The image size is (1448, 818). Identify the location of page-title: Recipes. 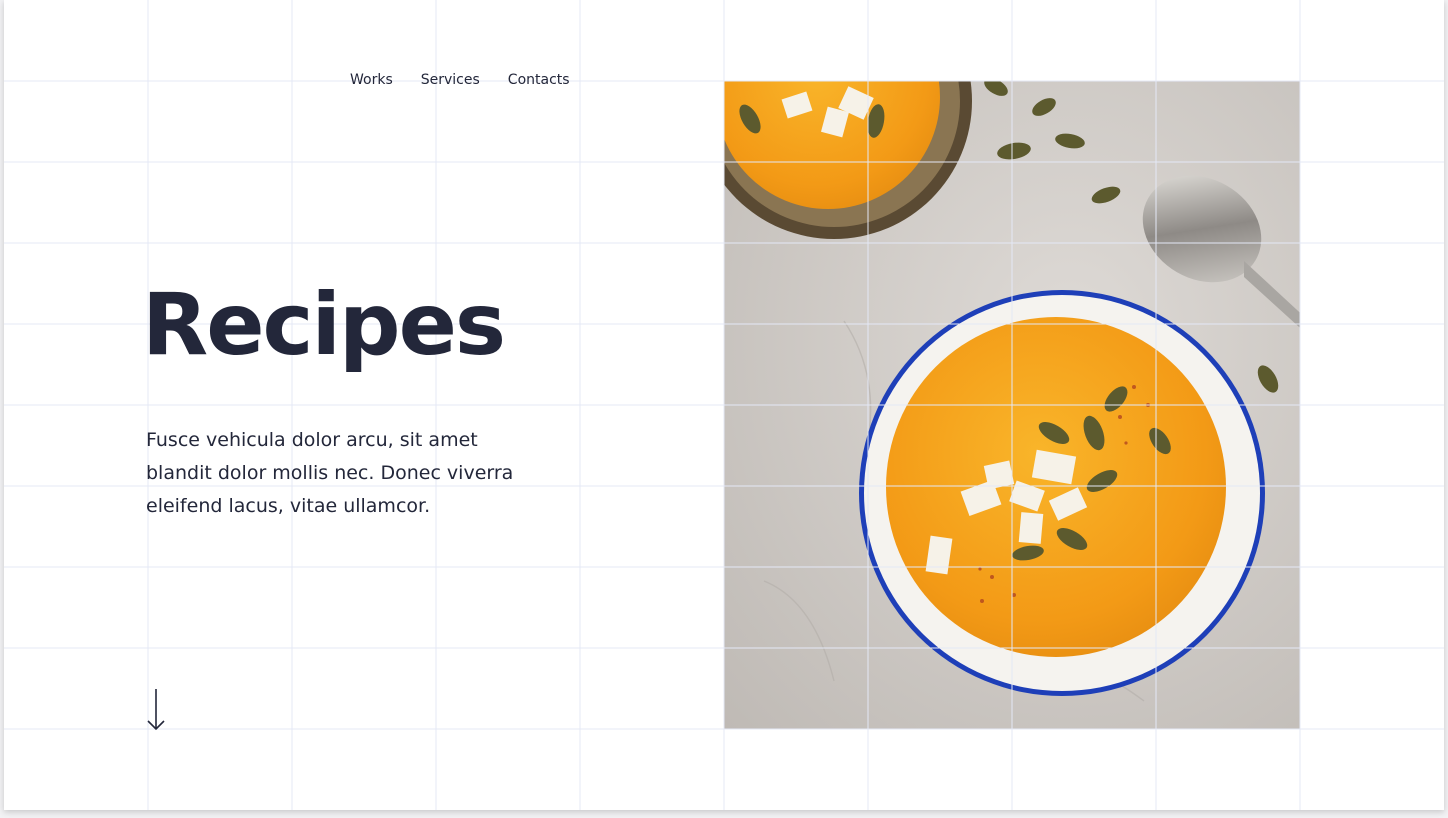
(324, 325).